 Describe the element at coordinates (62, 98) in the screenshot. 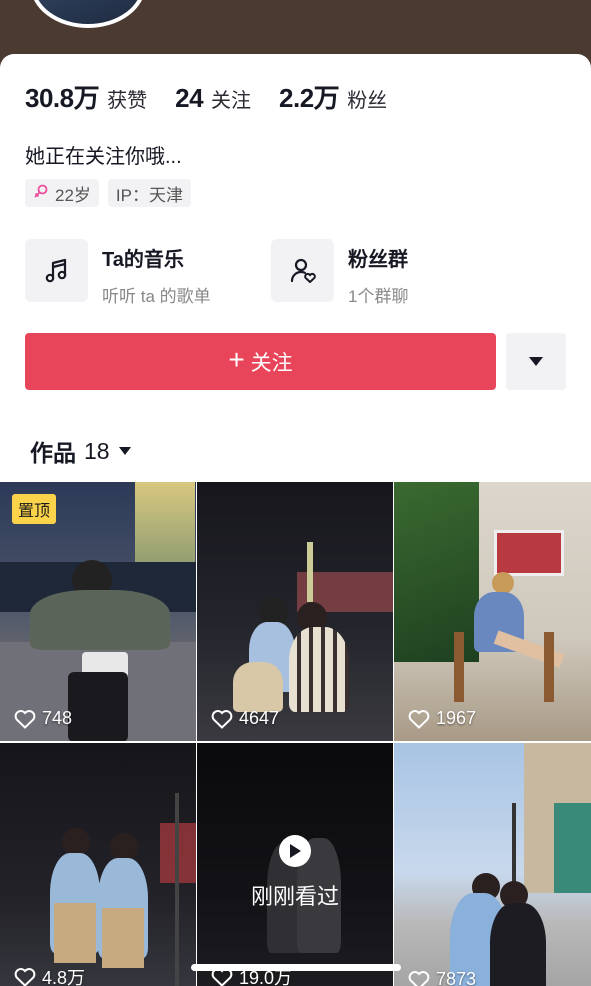

I see `stat-likes-value: 30.8万` at that location.